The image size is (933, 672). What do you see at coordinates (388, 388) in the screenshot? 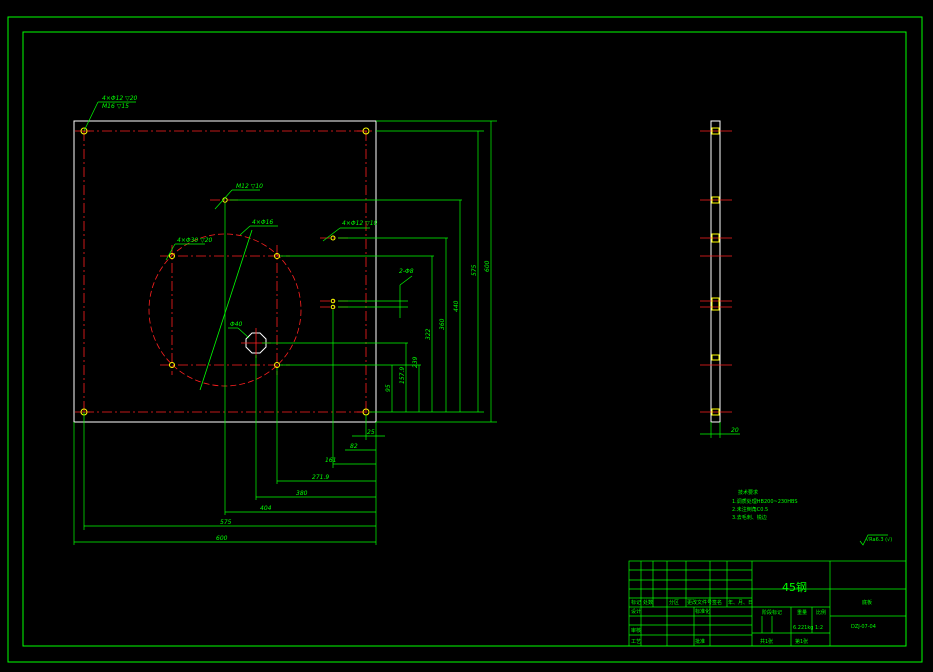
I see `dim-h95: 95` at bounding box center [388, 388].